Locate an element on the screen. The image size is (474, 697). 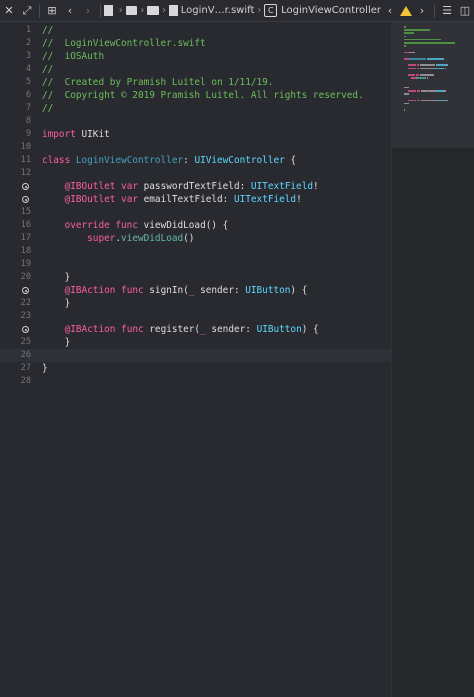
code-line: 22 } is located at coordinates (195, 303).